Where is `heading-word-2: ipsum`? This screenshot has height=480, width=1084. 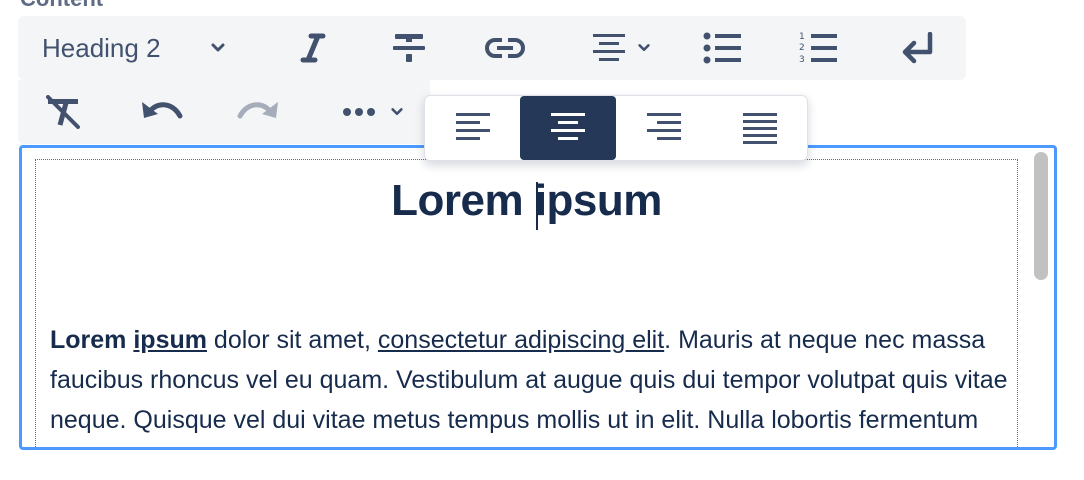
heading-word-2: ipsum is located at coordinates (598, 200).